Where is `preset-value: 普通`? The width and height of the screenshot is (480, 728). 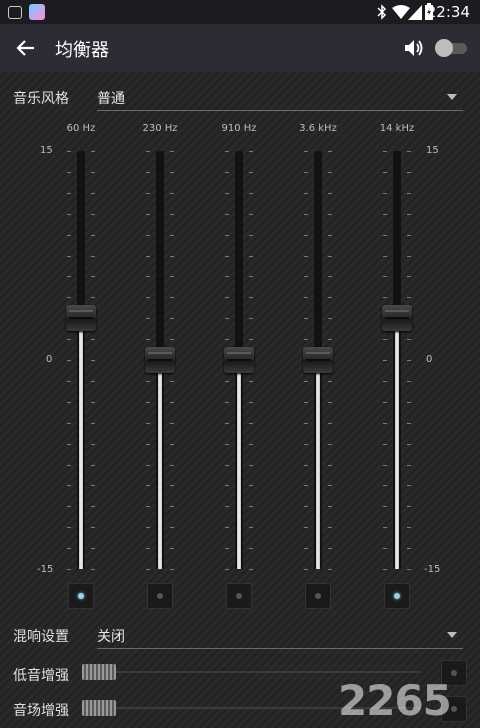
preset-value: 普通 is located at coordinates (111, 99).